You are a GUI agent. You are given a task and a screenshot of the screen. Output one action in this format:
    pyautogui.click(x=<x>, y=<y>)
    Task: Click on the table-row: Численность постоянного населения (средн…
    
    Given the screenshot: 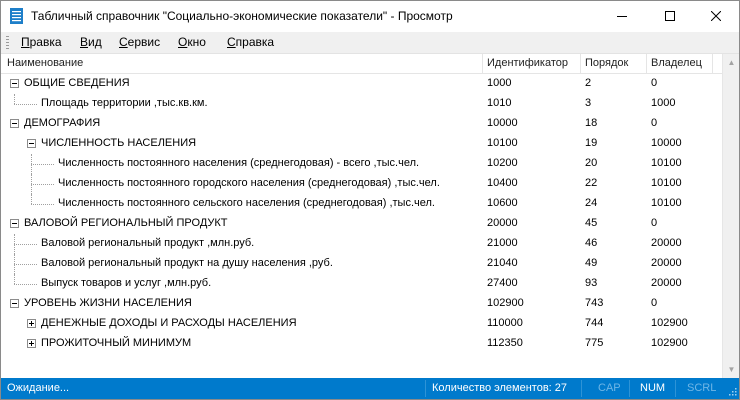 What is the action you would take?
    pyautogui.click(x=361, y=164)
    